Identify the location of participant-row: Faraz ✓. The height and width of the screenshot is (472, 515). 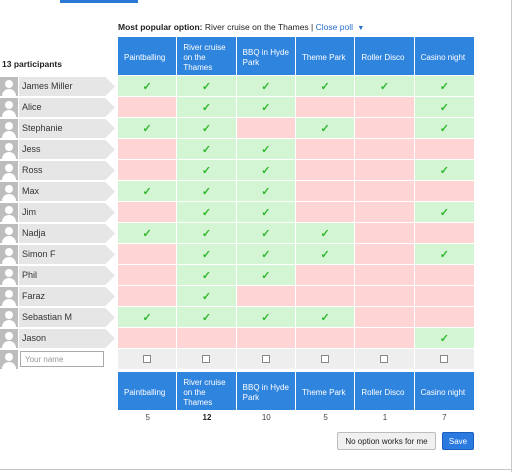
(240, 296).